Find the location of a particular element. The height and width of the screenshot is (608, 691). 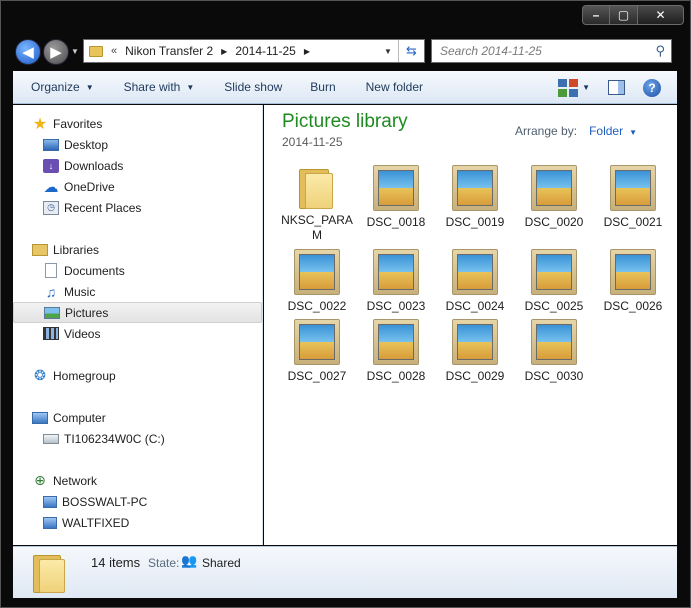

file-item: DSC_0028 is located at coordinates (396, 351).